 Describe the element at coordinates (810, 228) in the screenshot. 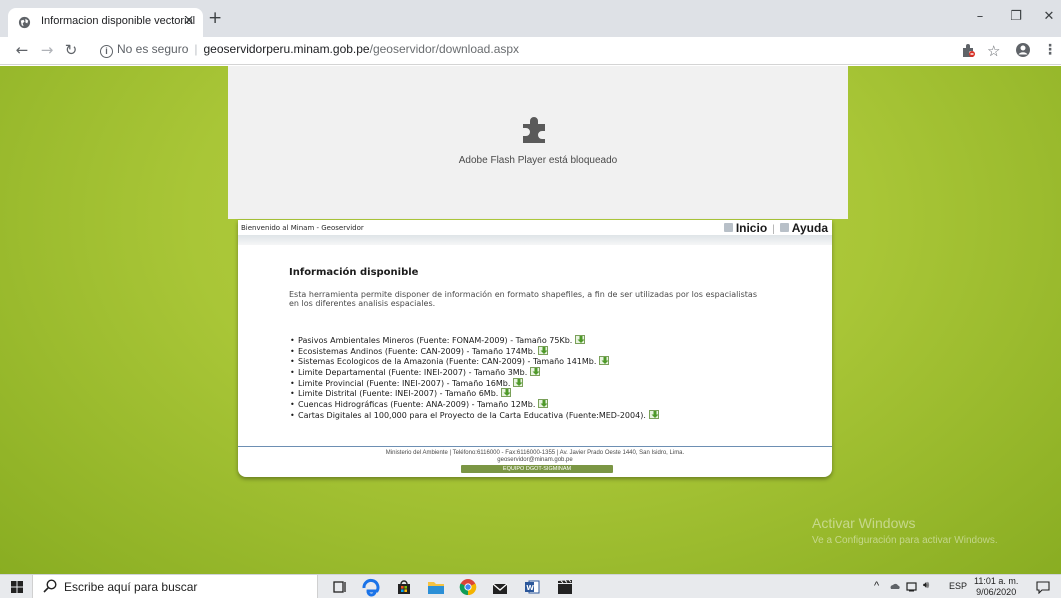

I see `nav-ayuda-link: Ayuda` at that location.